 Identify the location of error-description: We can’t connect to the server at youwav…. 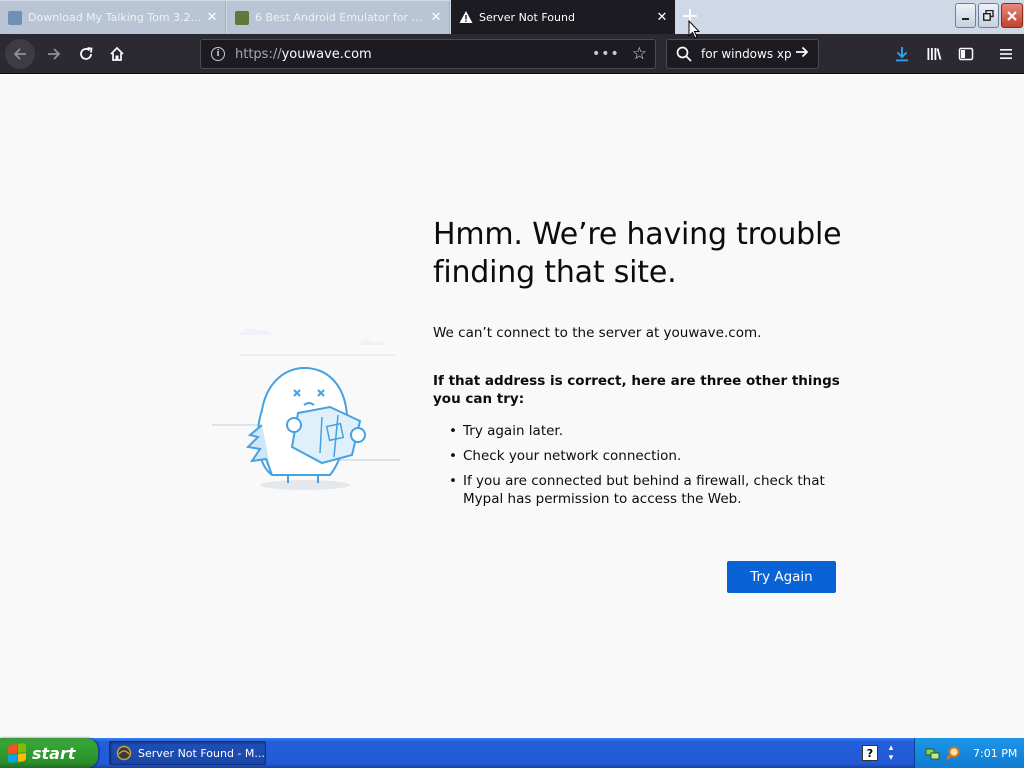
(597, 333).